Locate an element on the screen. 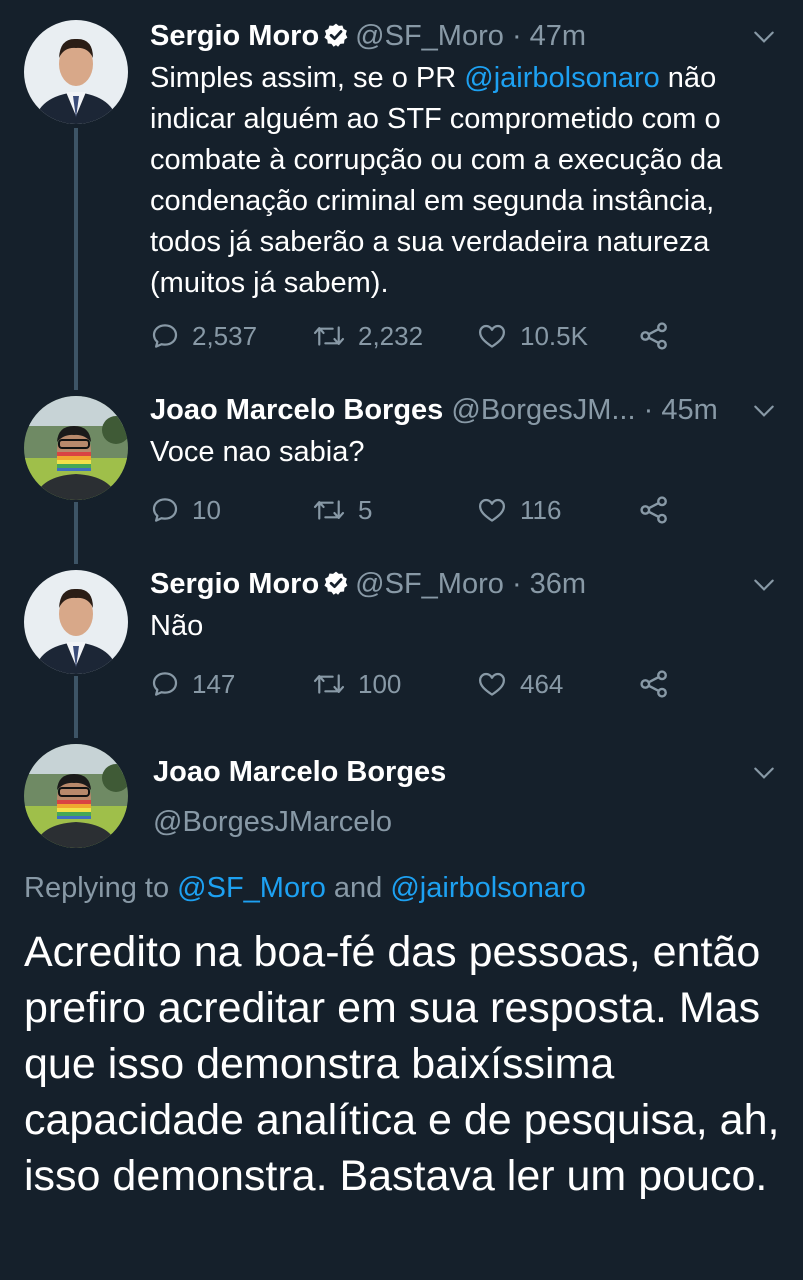  retweet-button: 100 is located at coordinates (356, 684).